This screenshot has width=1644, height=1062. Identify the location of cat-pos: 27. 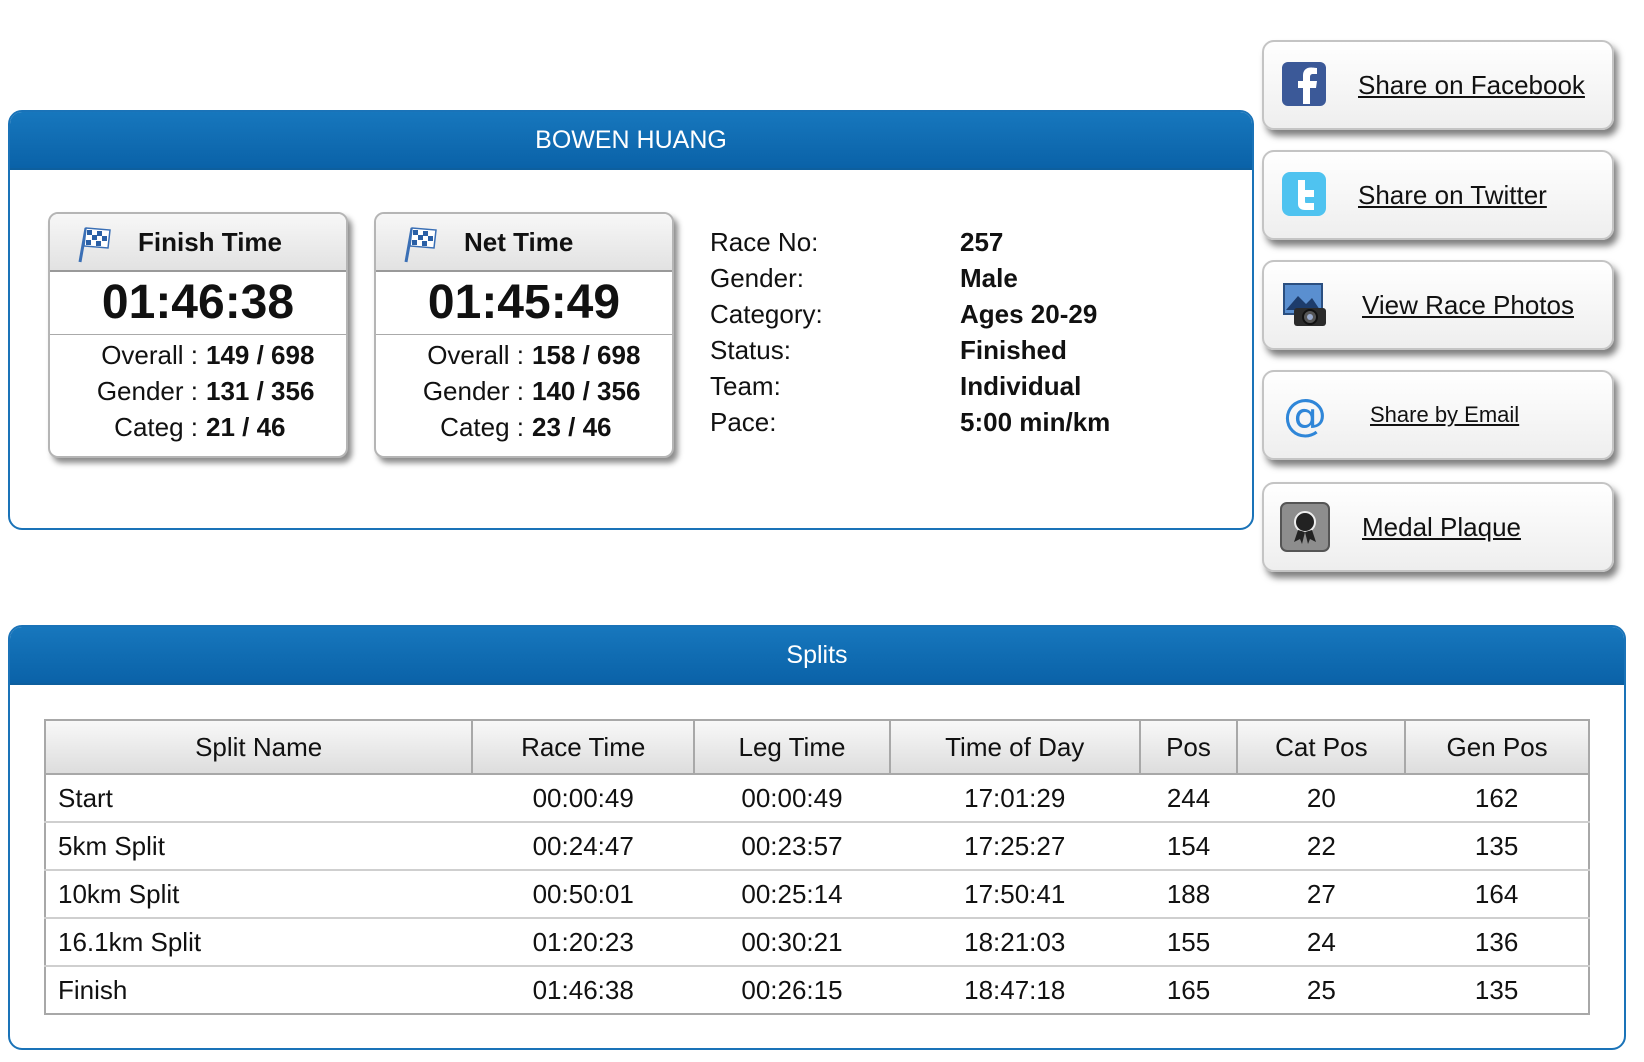
(1321, 894).